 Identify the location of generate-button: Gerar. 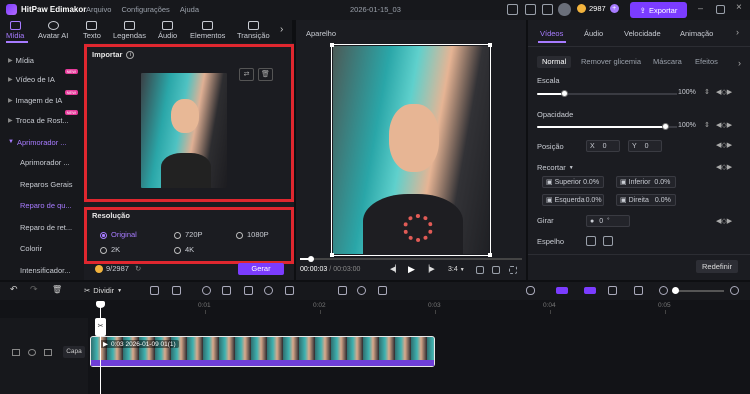
(261, 269).